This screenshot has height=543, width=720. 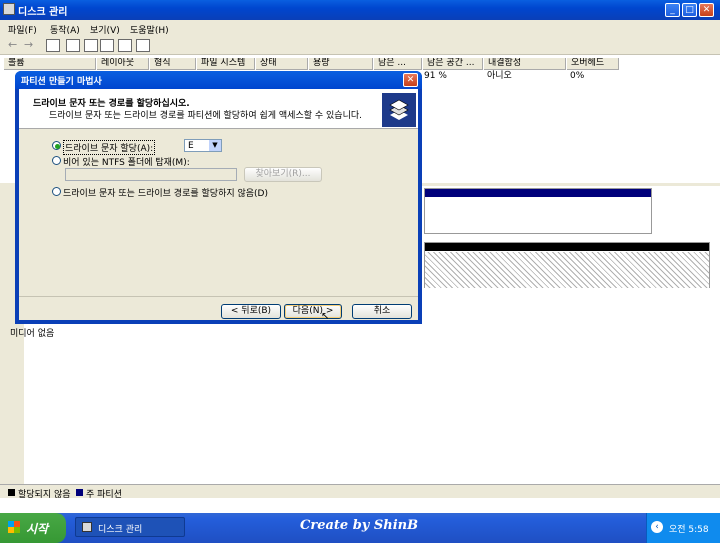 I want to click on drive-letter-value: E, so click(x=191, y=146).